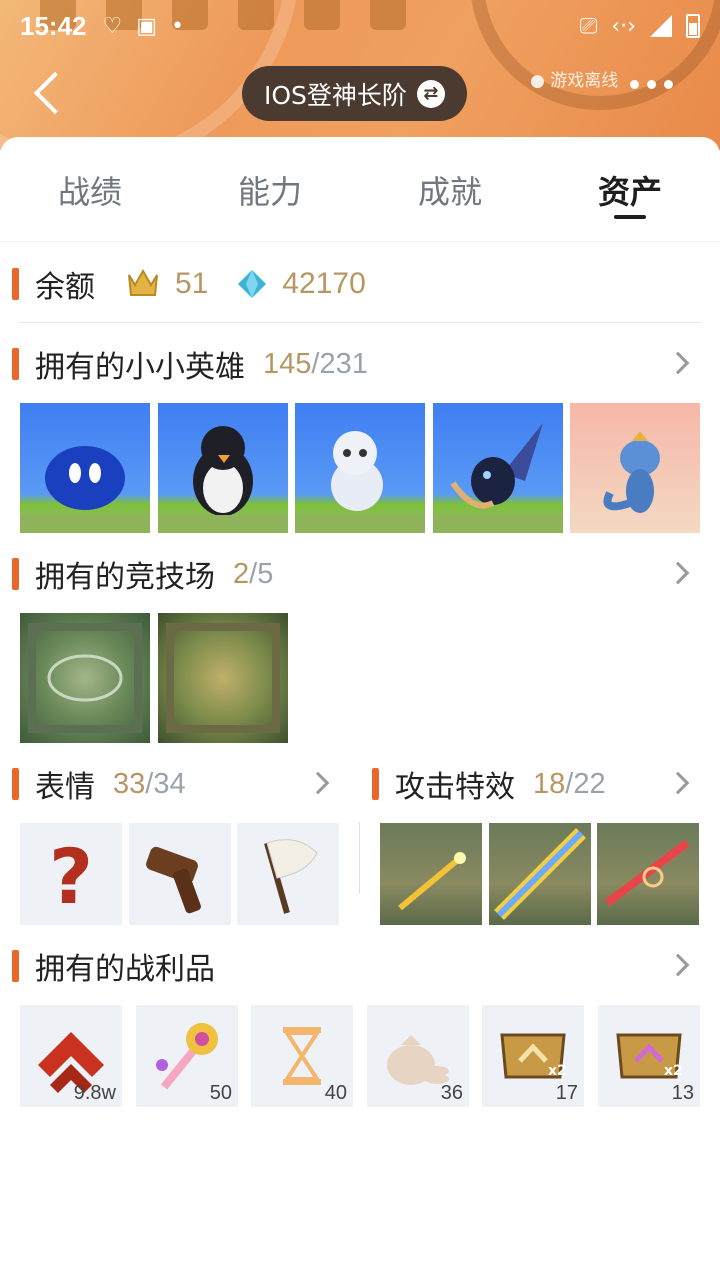  What do you see at coordinates (315, 363) in the screenshot?
I see `little-legends-count: 145/231` at bounding box center [315, 363].